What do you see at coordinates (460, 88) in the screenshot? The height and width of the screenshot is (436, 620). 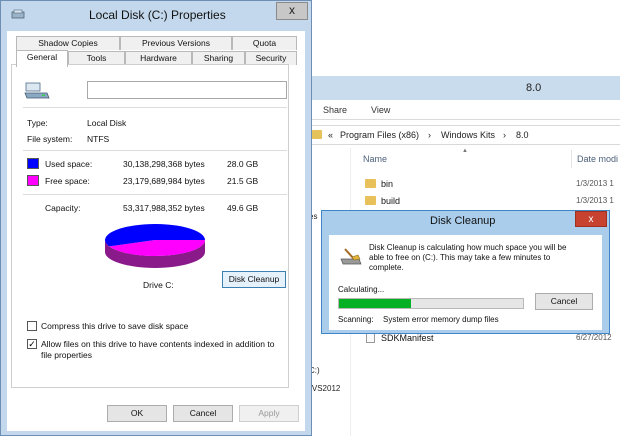 I see `explorer-titlebar: 8.0` at bounding box center [460, 88].